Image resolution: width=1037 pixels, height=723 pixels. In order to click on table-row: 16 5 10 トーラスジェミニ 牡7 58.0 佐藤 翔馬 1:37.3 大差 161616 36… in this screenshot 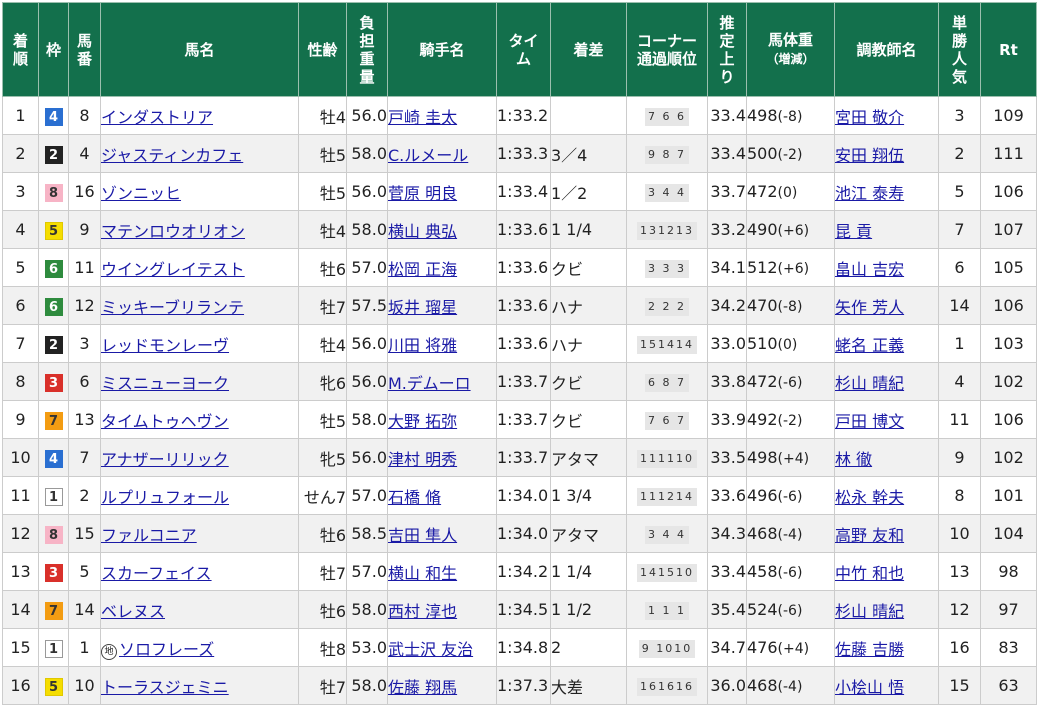, I will do `click(519, 685)`.